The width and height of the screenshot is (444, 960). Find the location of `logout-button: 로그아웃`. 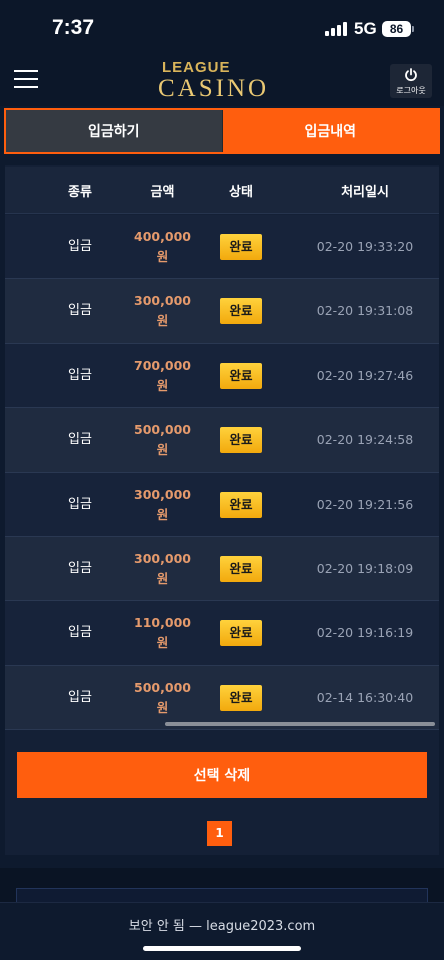

logout-button: 로그아웃 is located at coordinates (411, 81).